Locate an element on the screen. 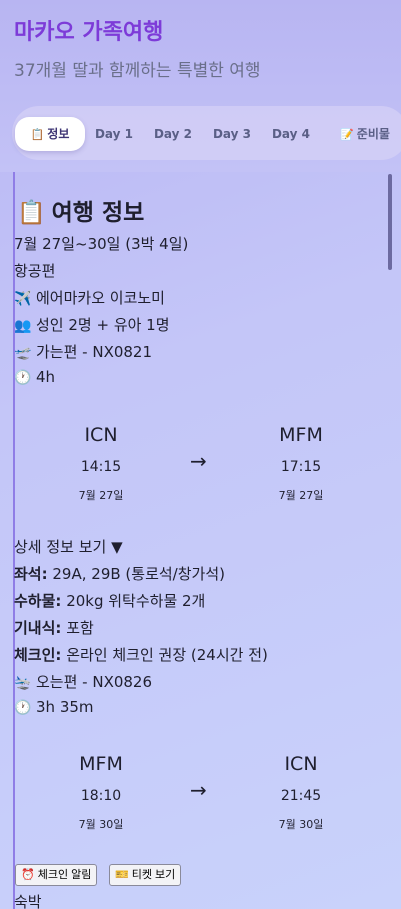 Image resolution: width=401 pixels, height=909 pixels. departure-icon: 🛫 is located at coordinates (23, 353).